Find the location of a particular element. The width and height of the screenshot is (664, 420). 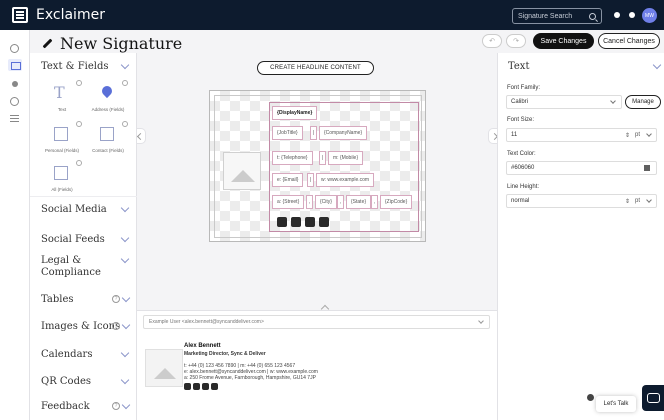

section-images-icons: Images & Icons is located at coordinates (80, 326).